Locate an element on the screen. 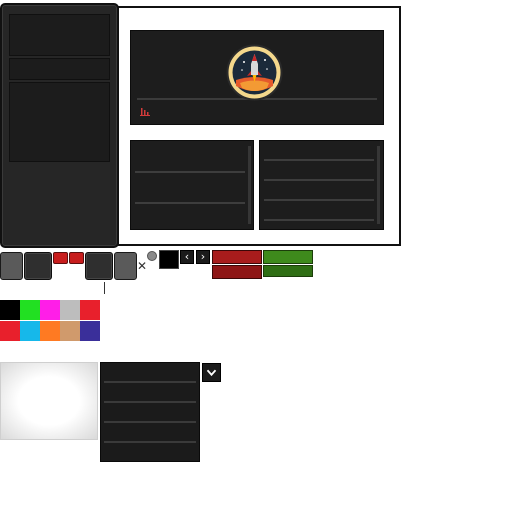  status-dot is located at coordinates (152, 256).